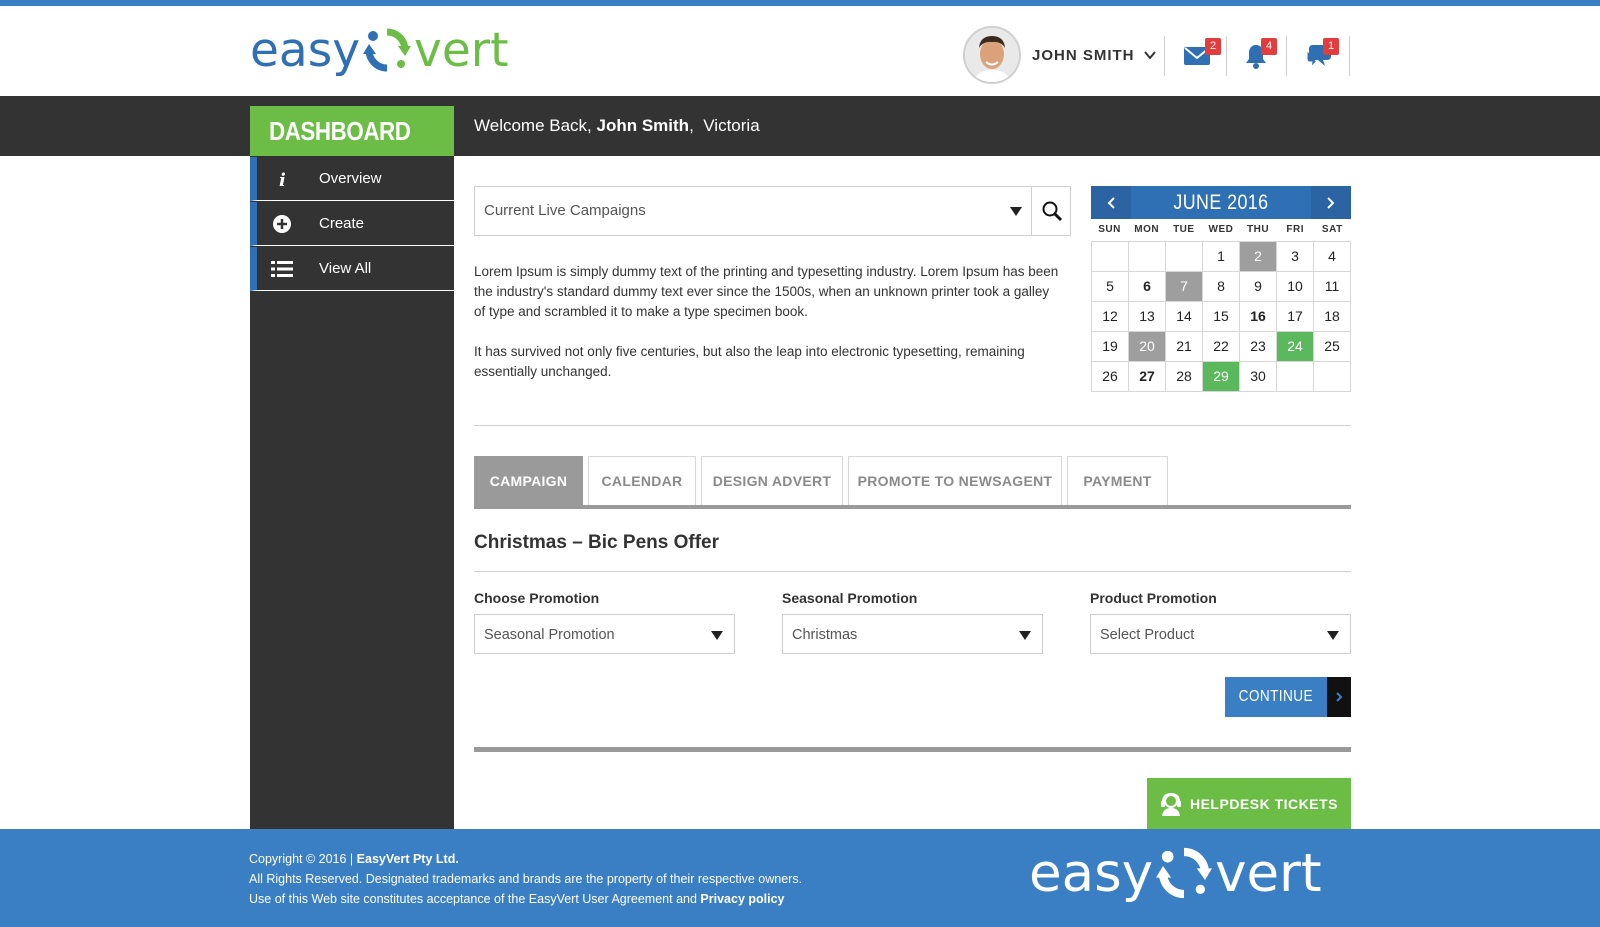 Image resolution: width=1600 pixels, height=927 pixels. Describe the element at coordinates (1263, 803) in the screenshot. I see `helpdesk-label: HELPDESK TICKETS` at that location.